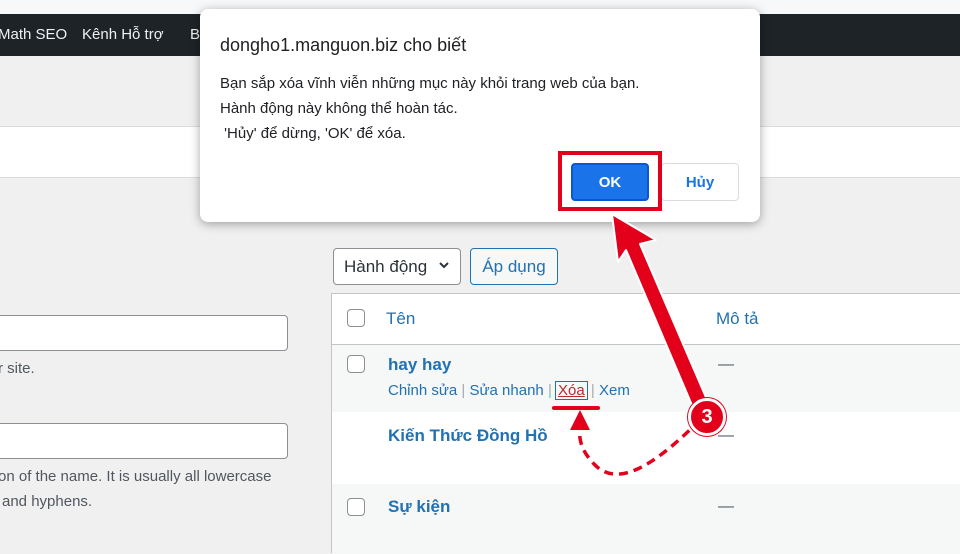  What do you see at coordinates (468, 436) in the screenshot?
I see `row-title-link: Kiến Thức Đồng Hồ` at bounding box center [468, 436].